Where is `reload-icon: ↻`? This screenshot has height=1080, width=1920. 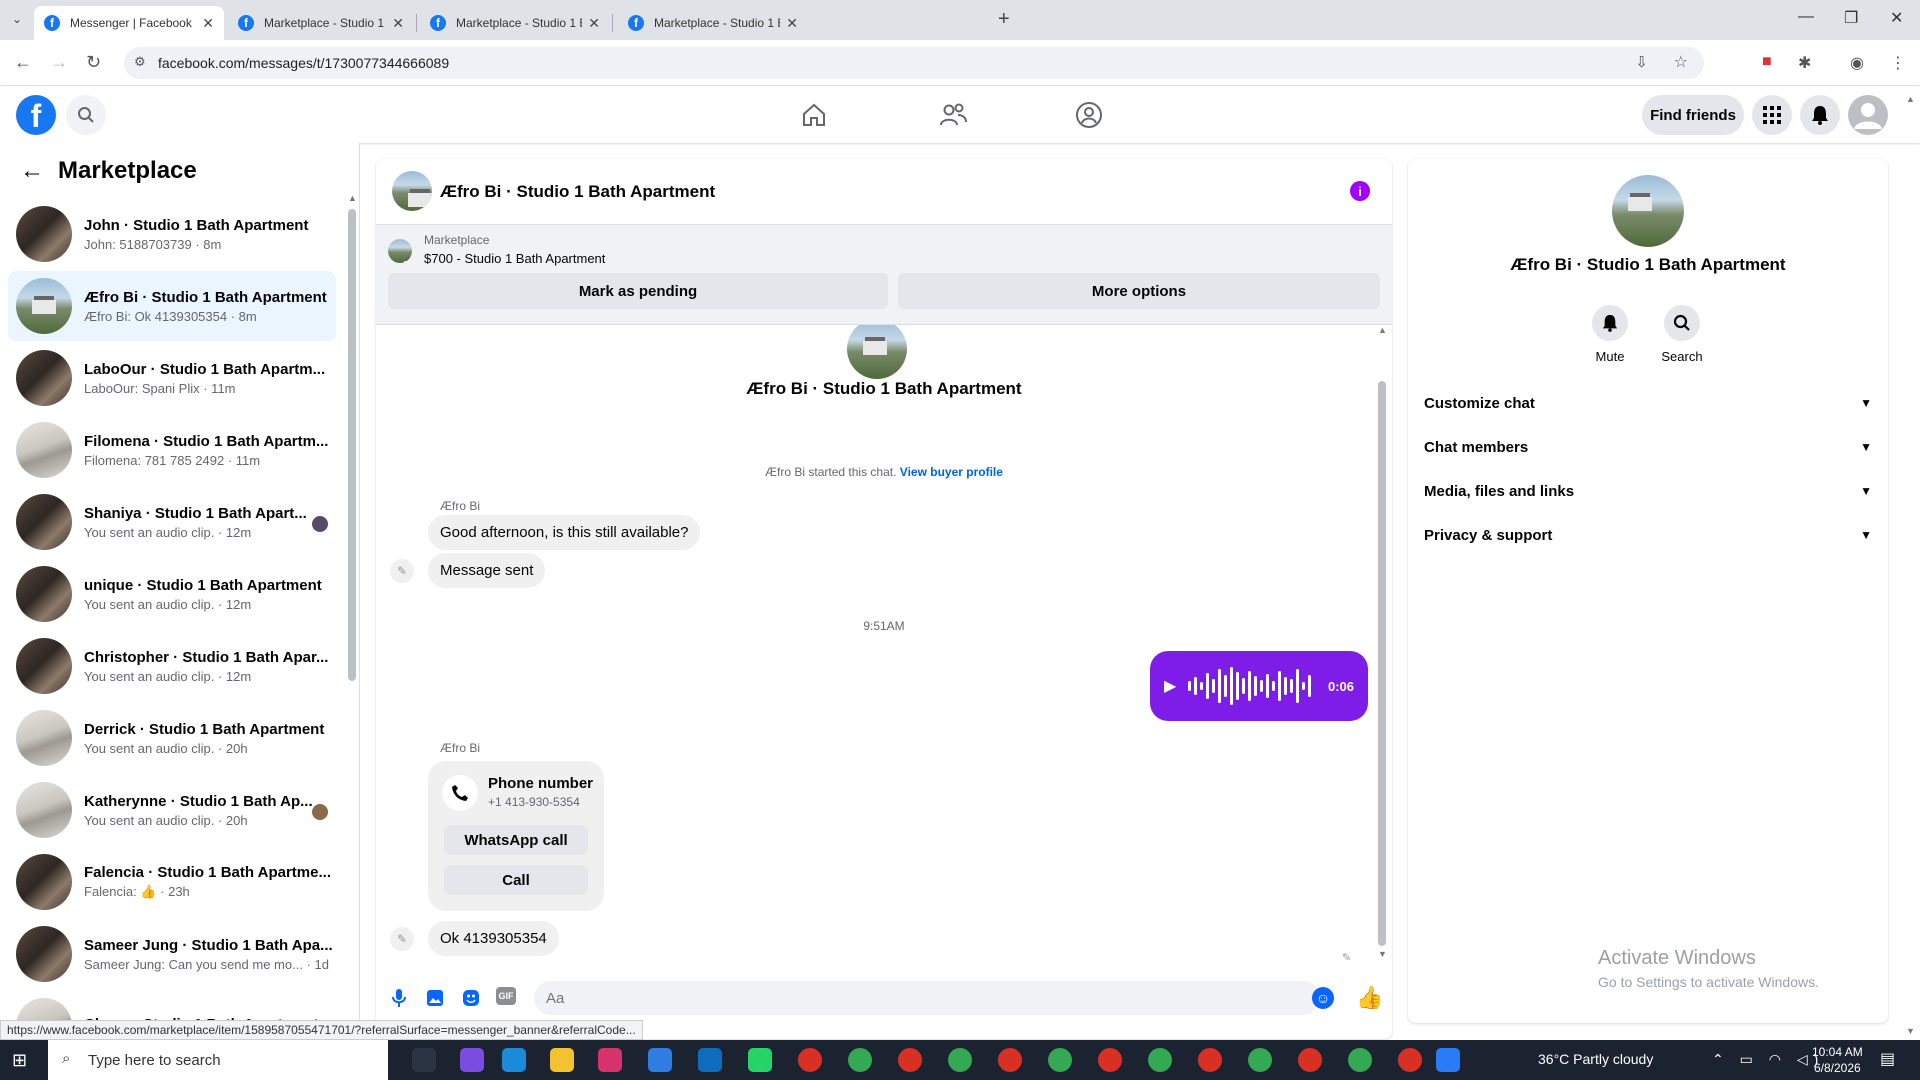
reload-icon: ↻ is located at coordinates (93, 62).